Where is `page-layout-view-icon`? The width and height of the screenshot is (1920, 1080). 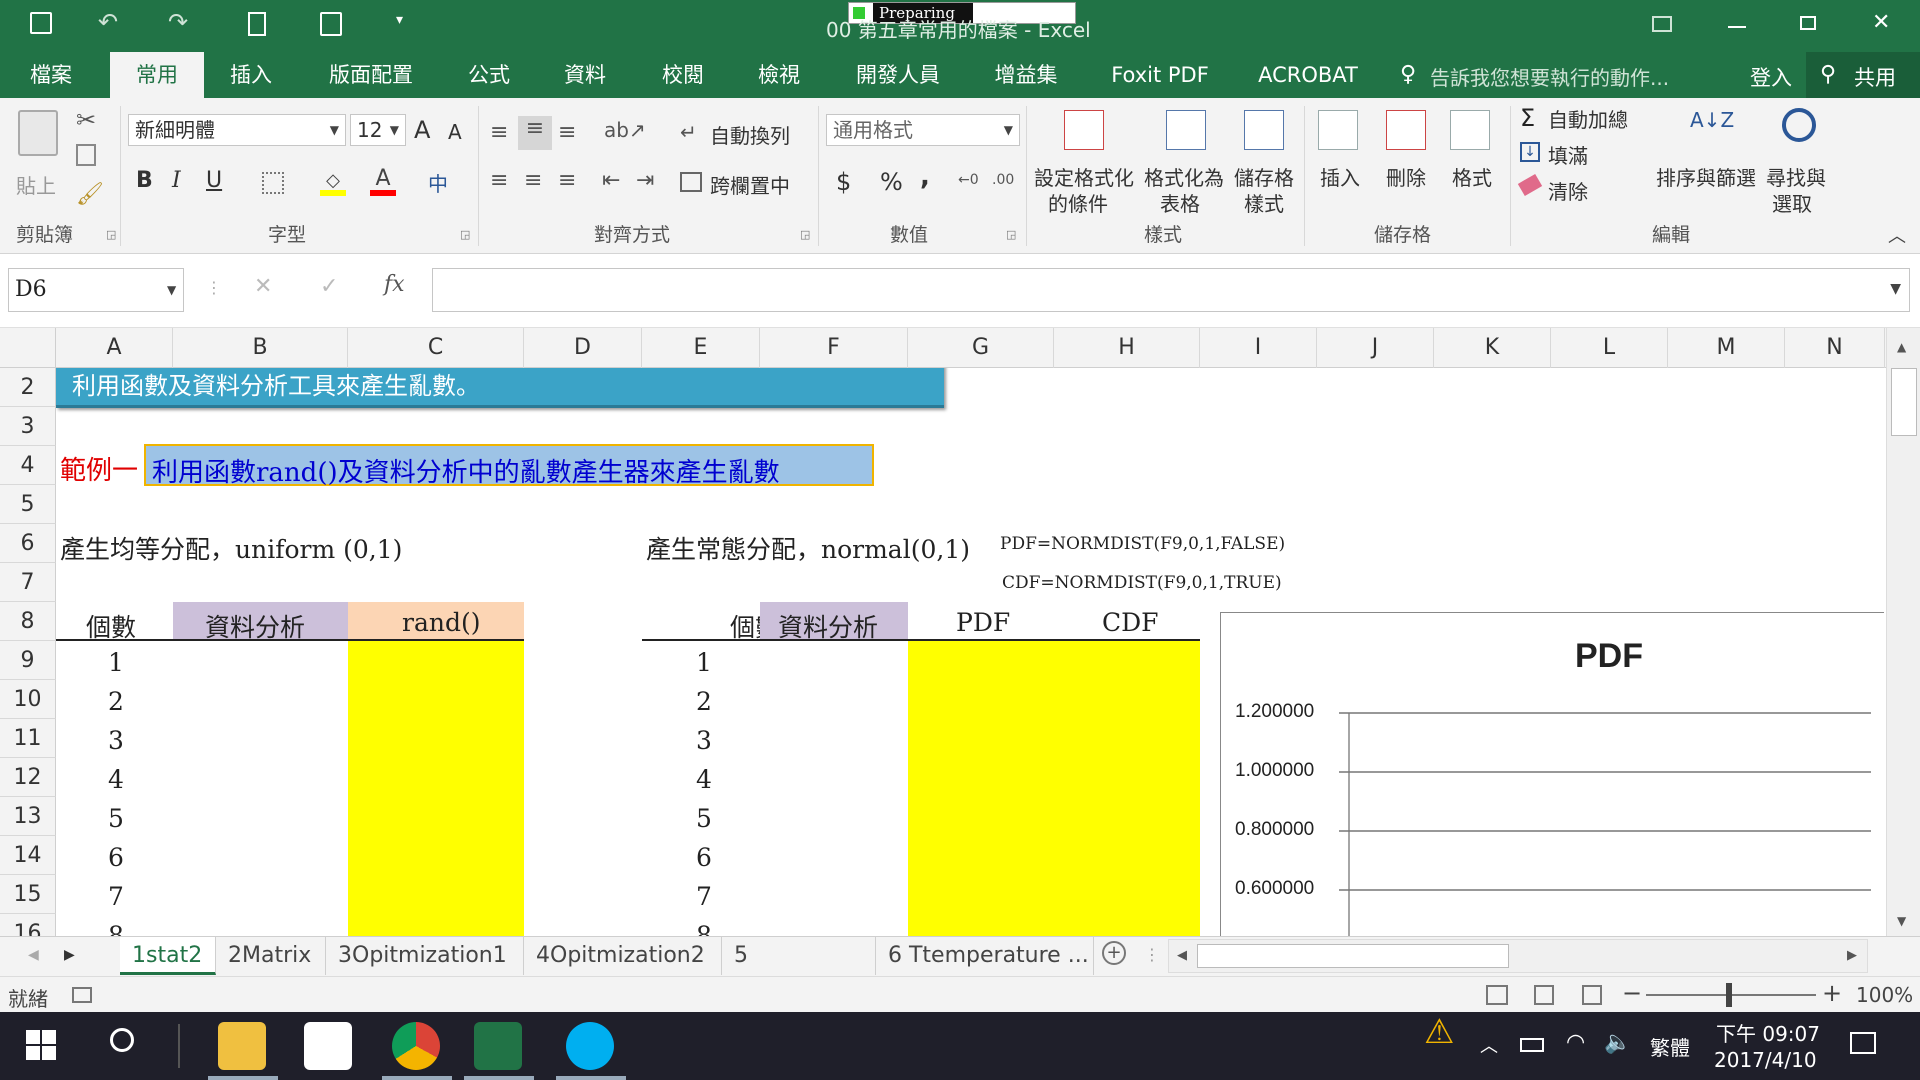 page-layout-view-icon is located at coordinates (1544, 995).